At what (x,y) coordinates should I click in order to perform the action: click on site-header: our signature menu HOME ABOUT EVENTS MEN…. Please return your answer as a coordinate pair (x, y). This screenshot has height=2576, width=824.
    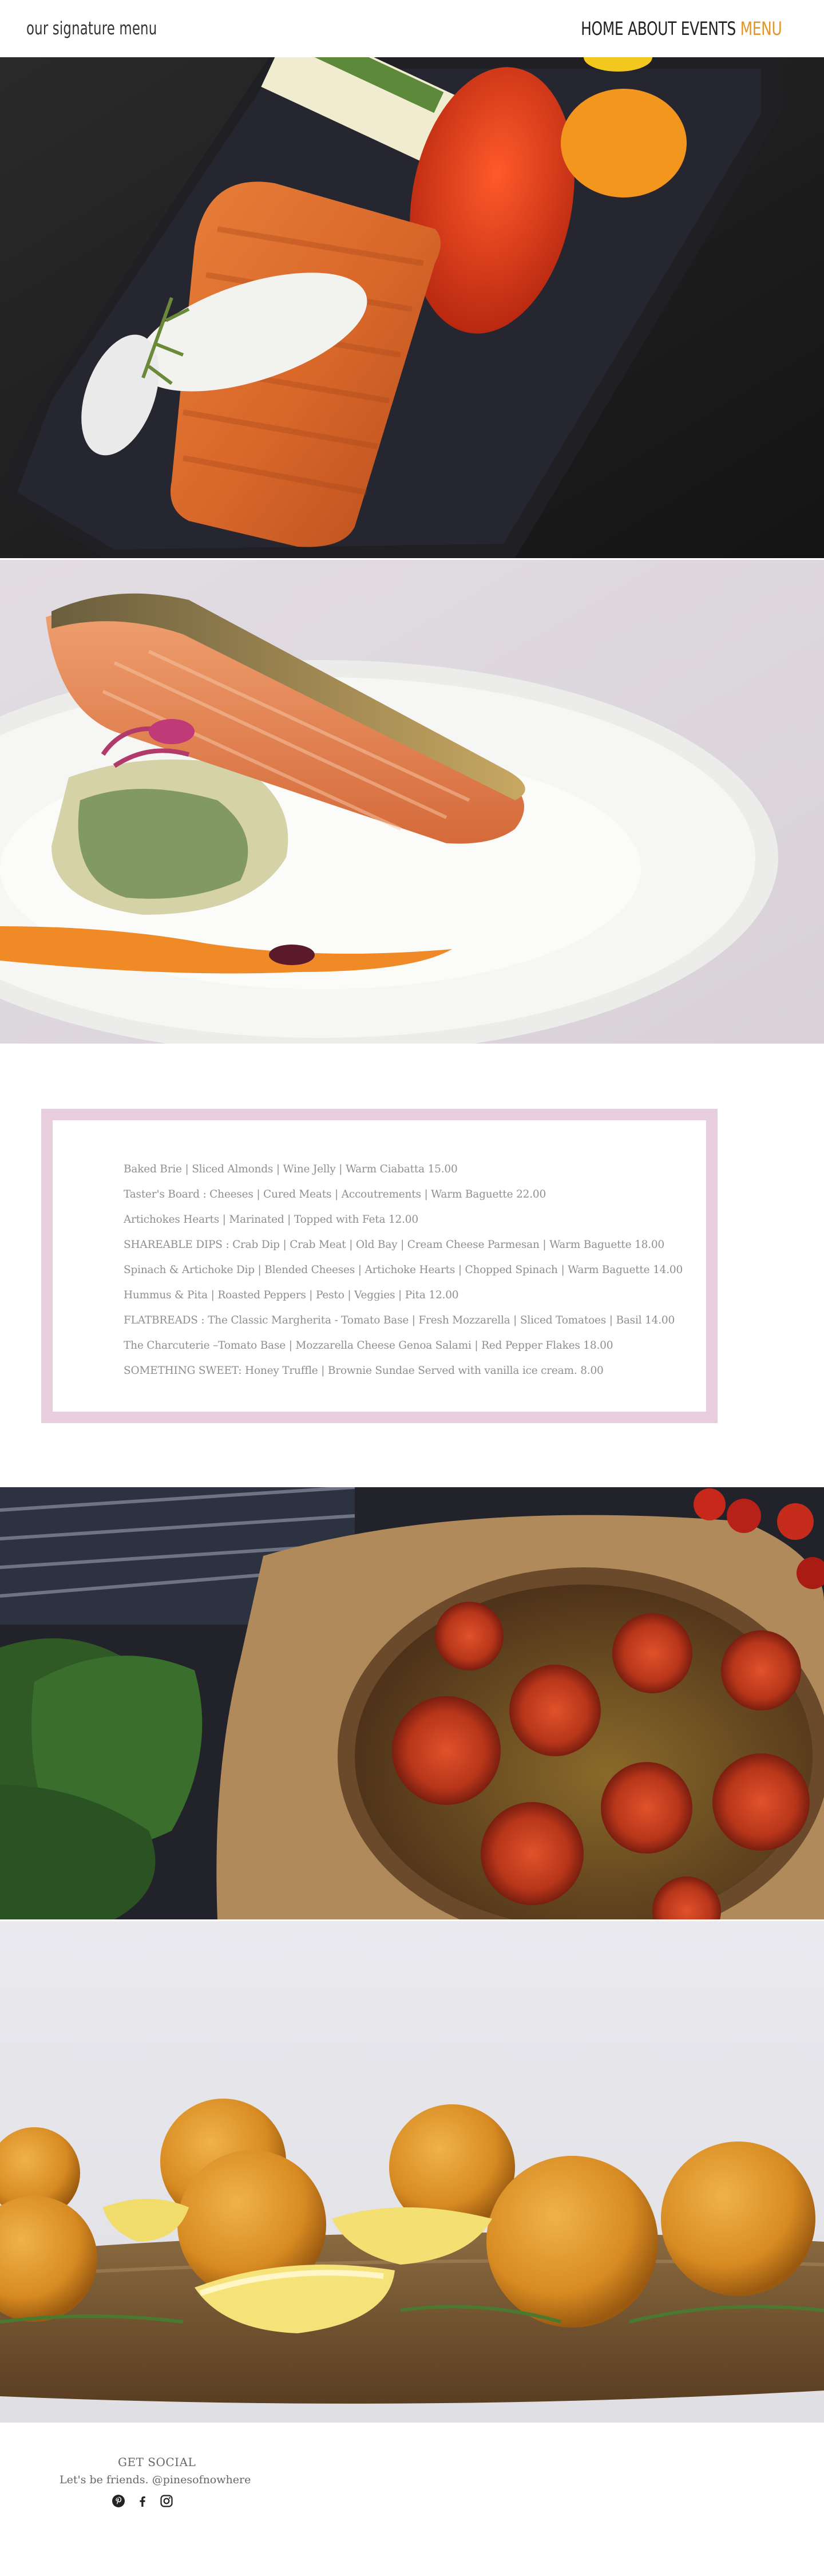
    Looking at the image, I should click on (412, 28).